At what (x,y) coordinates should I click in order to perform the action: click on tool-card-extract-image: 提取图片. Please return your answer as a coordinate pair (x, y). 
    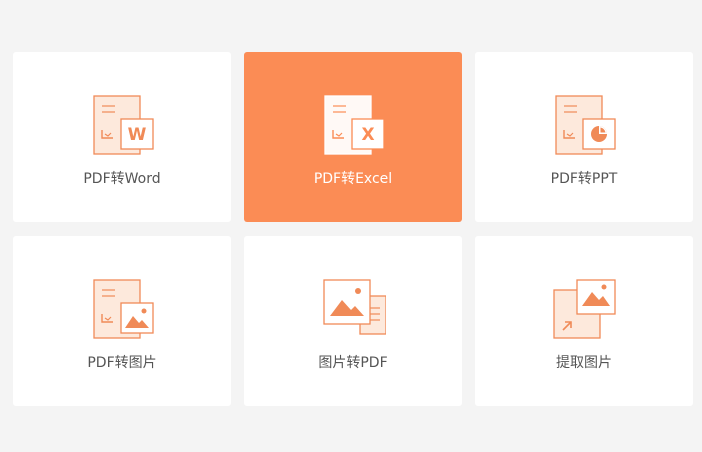
    Looking at the image, I should click on (584, 321).